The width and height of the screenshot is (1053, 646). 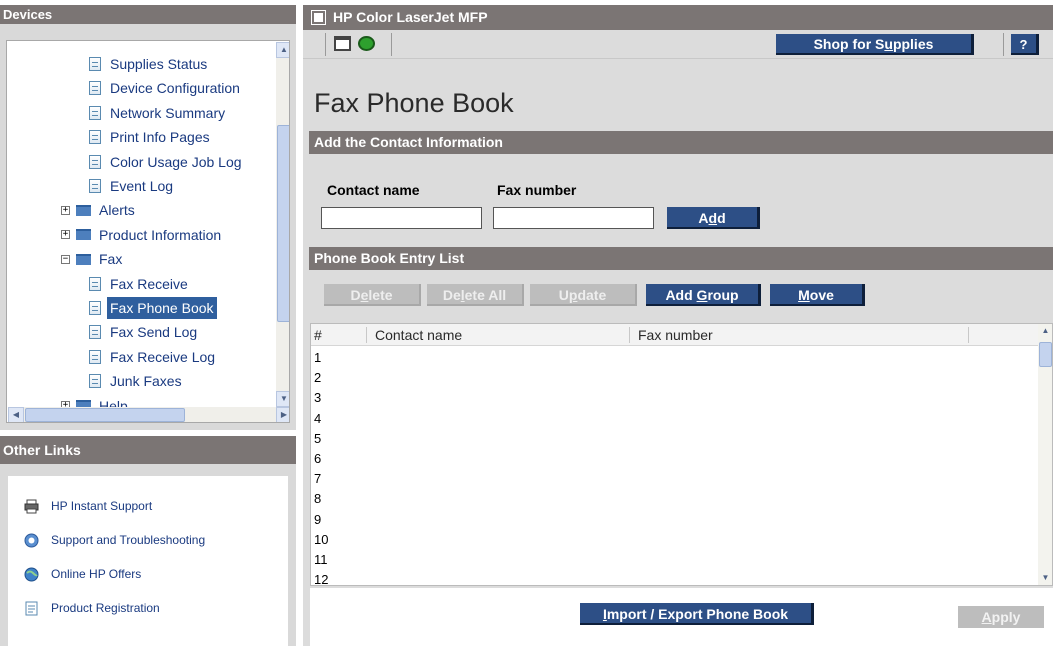 I want to click on delete-button: Delete, so click(x=372, y=295).